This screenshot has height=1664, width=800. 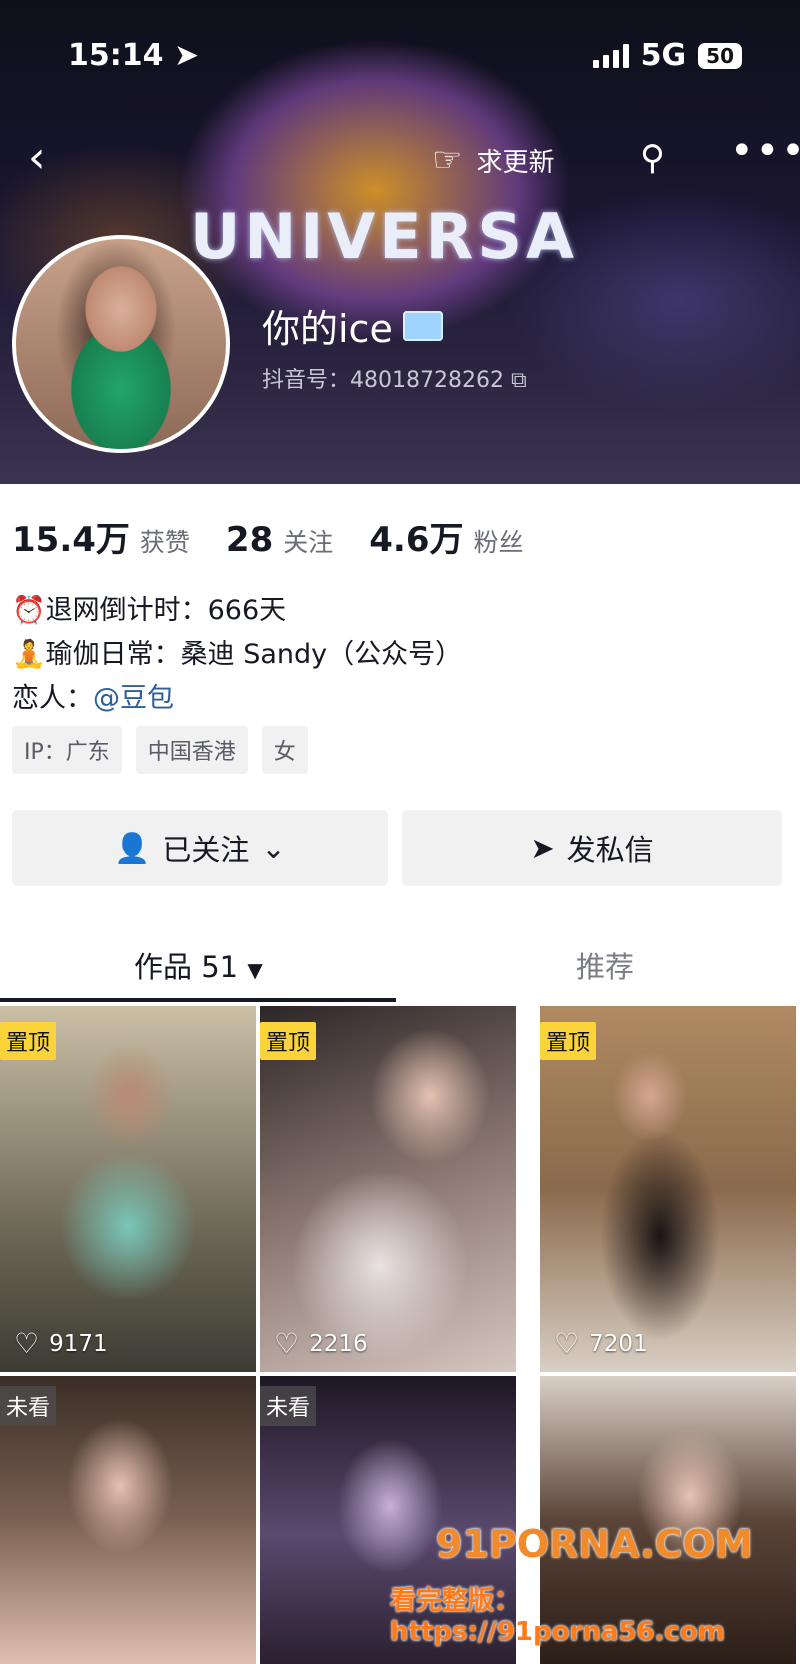 I want to click on stat-followers-label: 粉丝, so click(x=498, y=542).